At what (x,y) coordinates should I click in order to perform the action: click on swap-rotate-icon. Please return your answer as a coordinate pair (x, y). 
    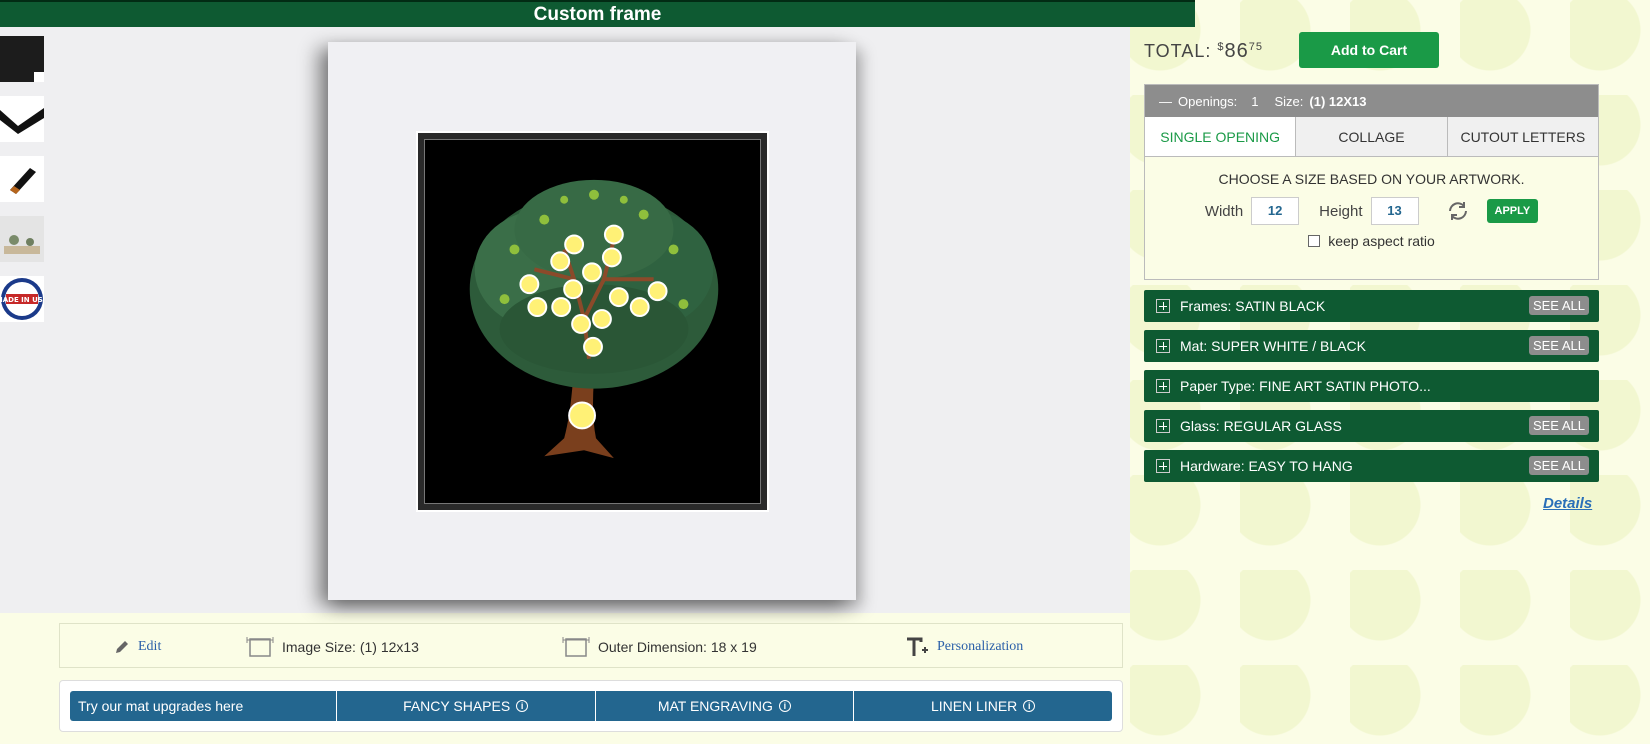
    Looking at the image, I should click on (1458, 211).